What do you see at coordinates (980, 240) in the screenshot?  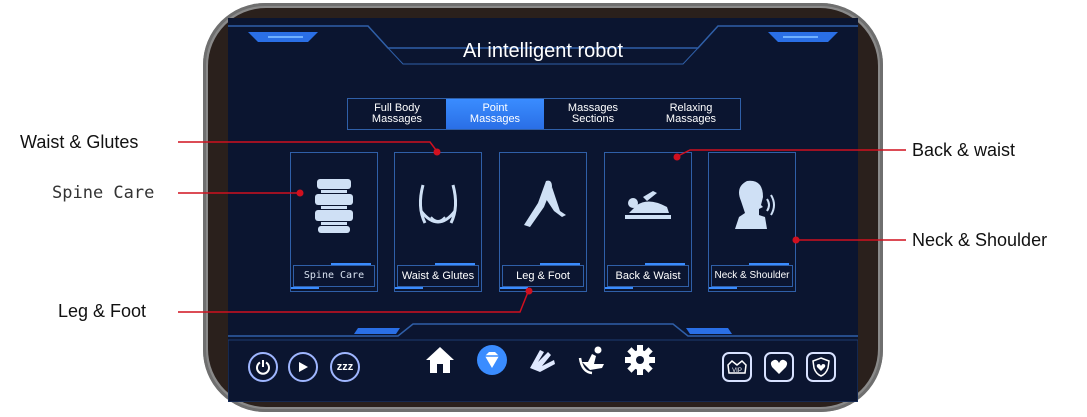 I see `callout-neck-shoulder: Neck & Shoulder` at bounding box center [980, 240].